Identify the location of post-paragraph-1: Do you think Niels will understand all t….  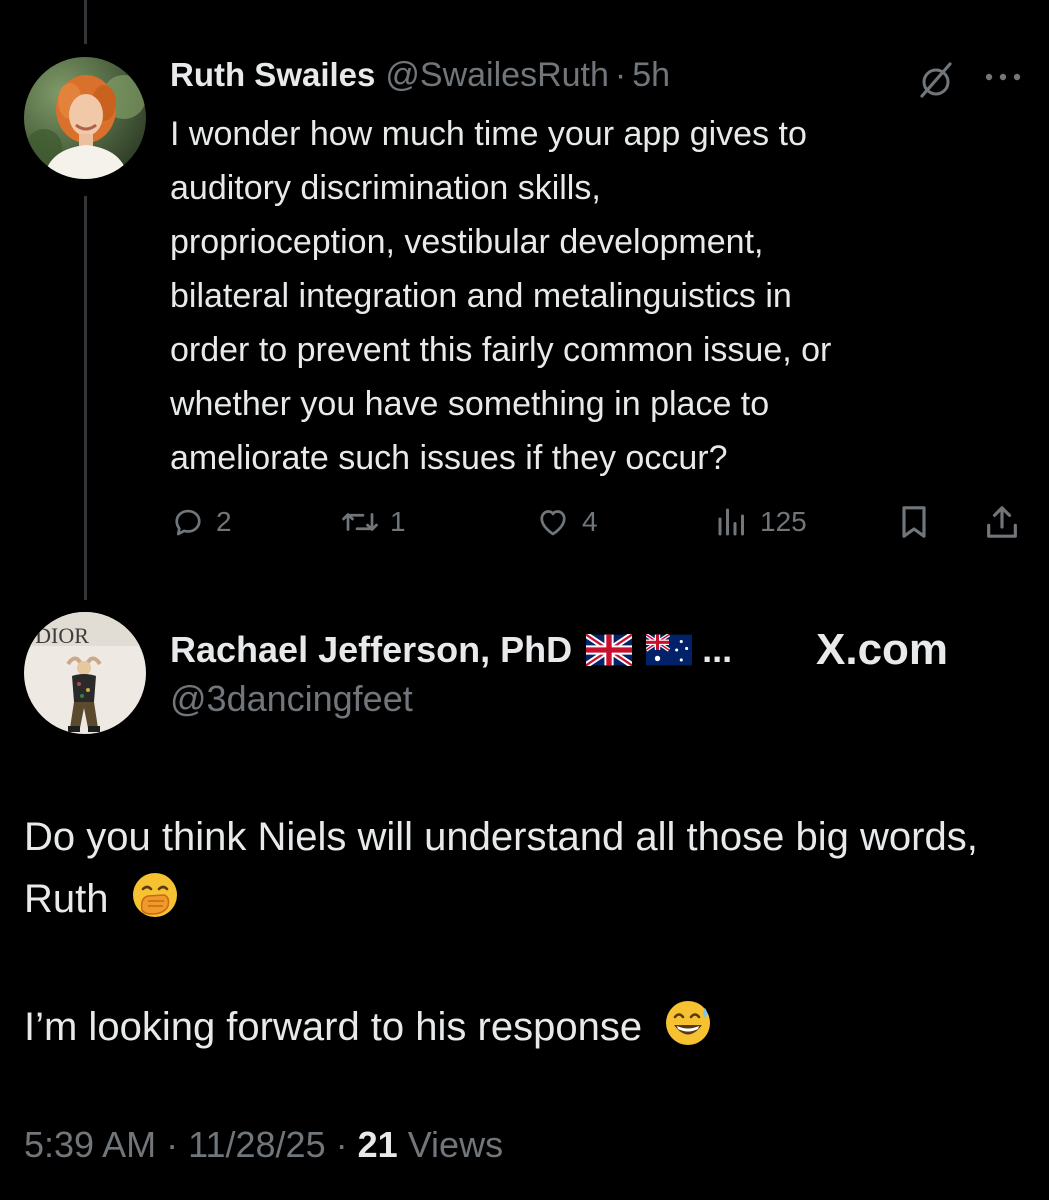
(524, 868).